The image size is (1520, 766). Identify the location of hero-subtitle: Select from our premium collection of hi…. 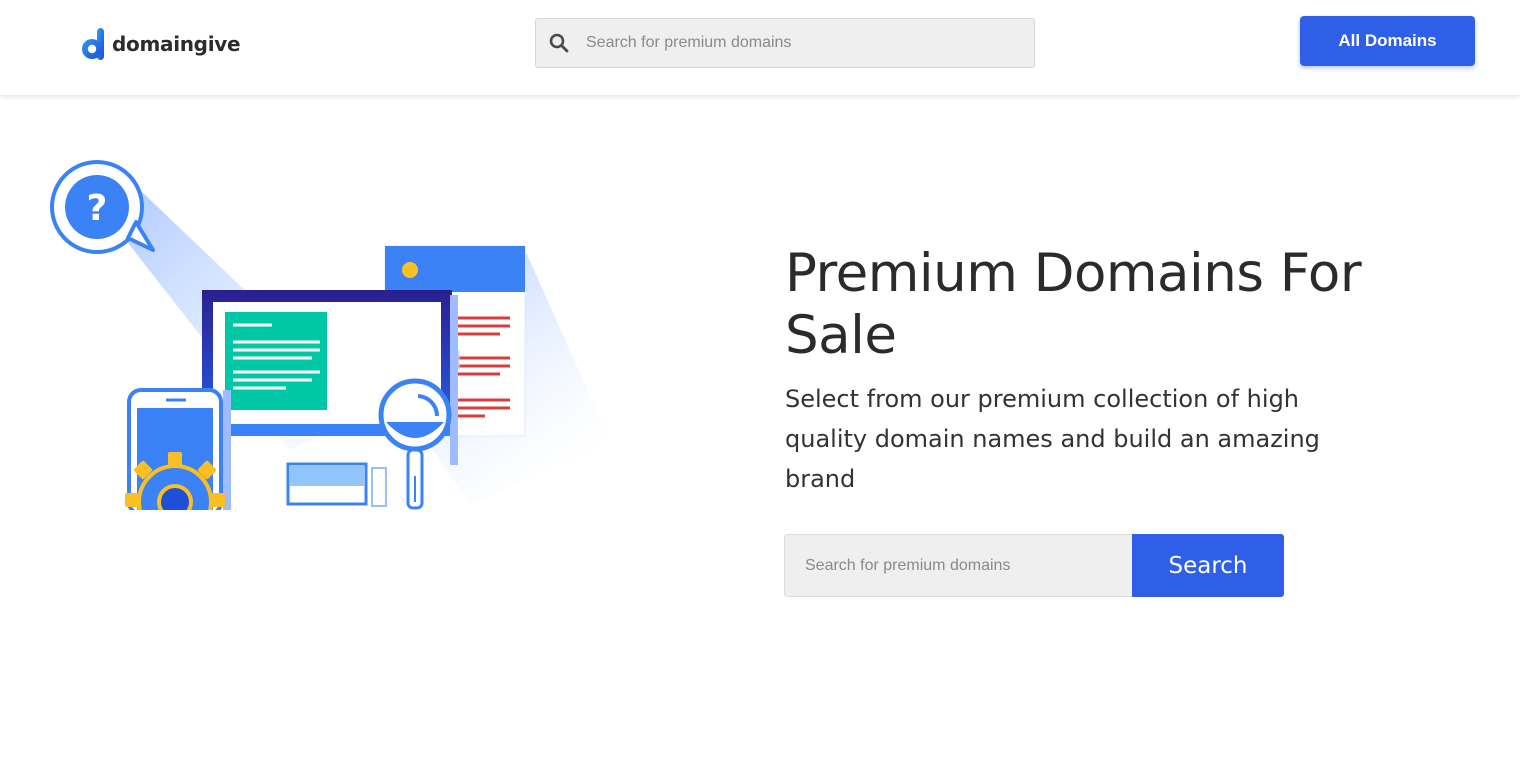
(1052, 439).